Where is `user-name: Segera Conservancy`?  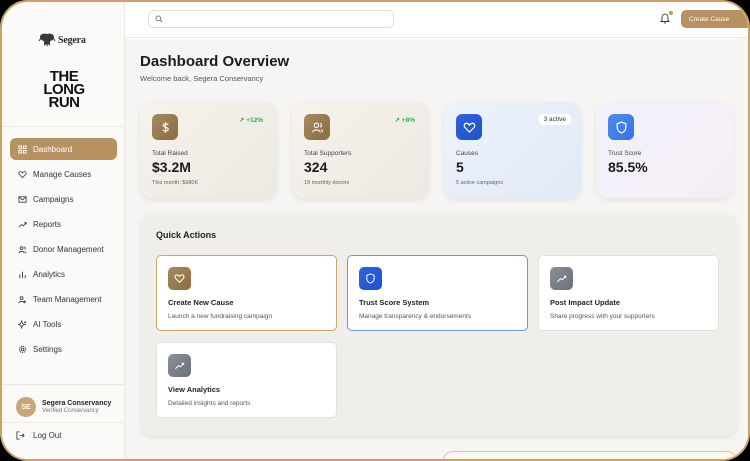 user-name: Segera Conservancy is located at coordinates (77, 403).